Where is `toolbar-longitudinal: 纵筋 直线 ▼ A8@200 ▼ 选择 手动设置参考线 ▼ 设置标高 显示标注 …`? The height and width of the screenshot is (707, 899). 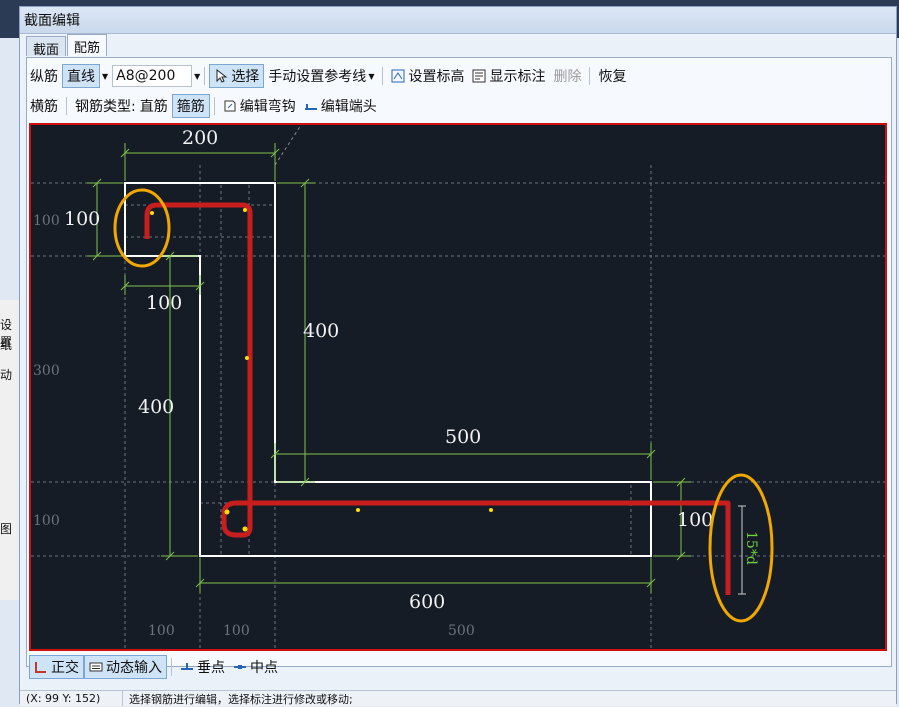 toolbar-longitudinal: 纵筋 直线 ▼ A8@200 ▼ 选择 手动设置参考线 ▼ 设置标高 显示标注 … is located at coordinates (328, 76).